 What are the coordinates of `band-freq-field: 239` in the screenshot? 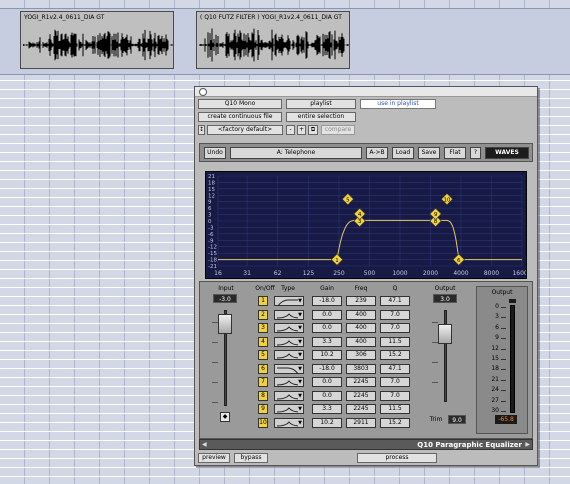 It's located at (361, 301).